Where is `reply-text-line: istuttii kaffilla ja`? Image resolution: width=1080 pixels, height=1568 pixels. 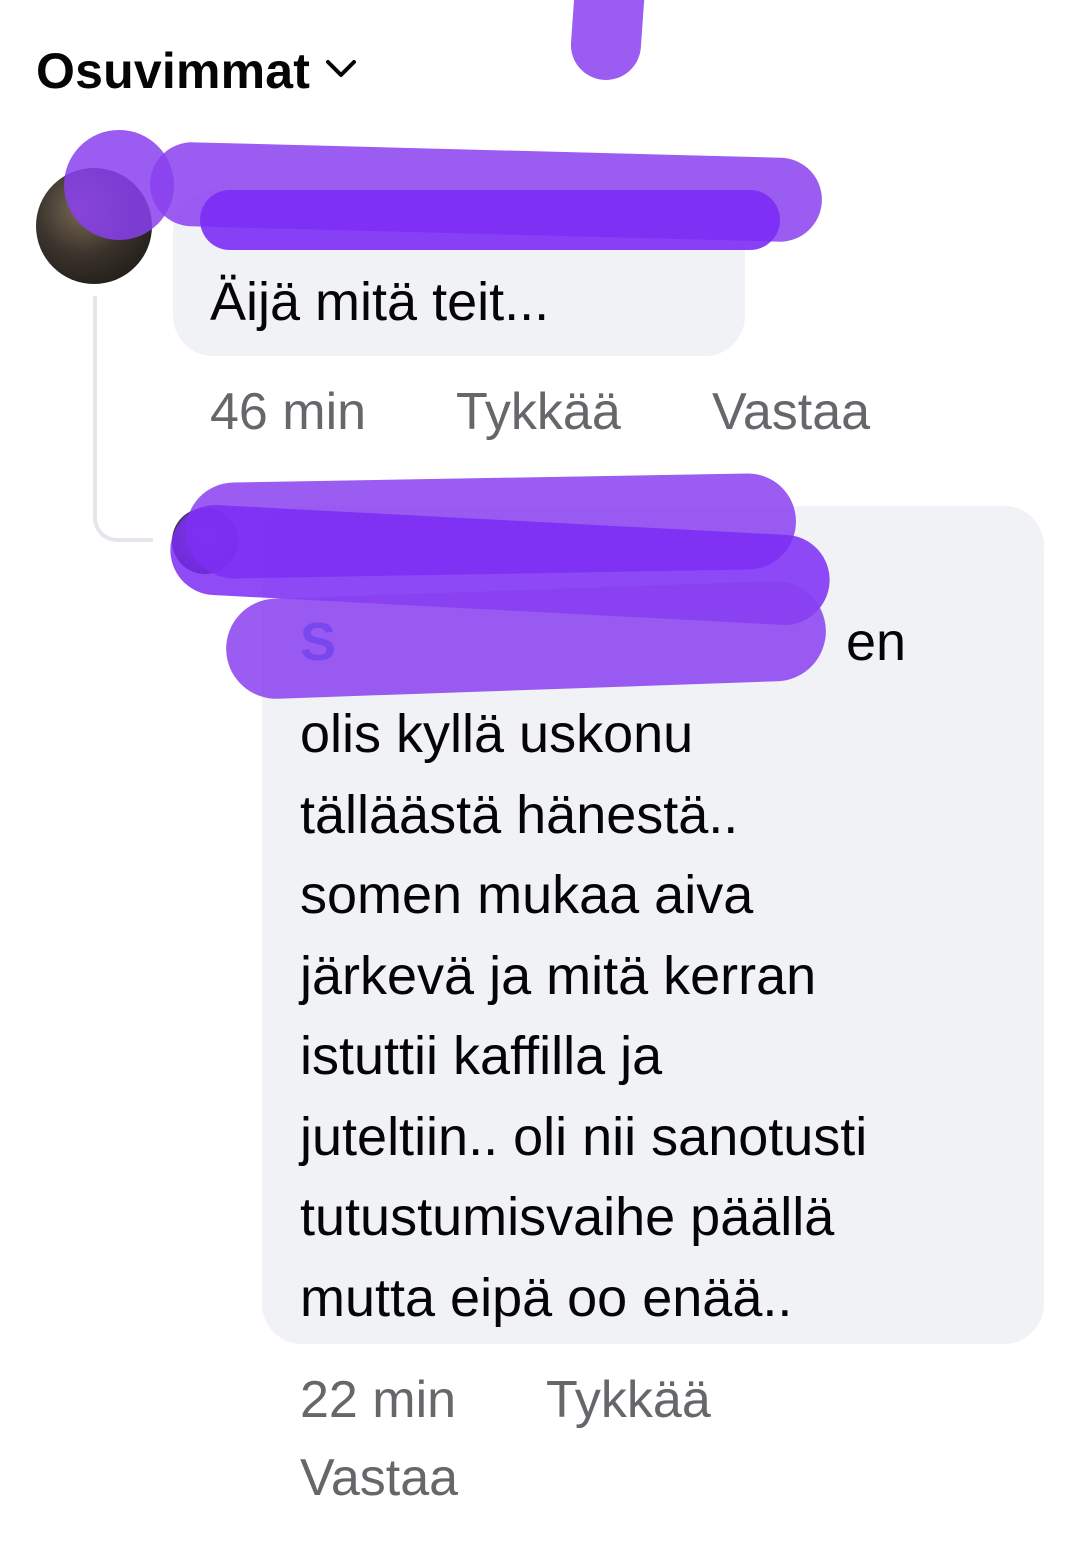 reply-text-line: istuttii kaffilla ja is located at coordinates (481, 1056).